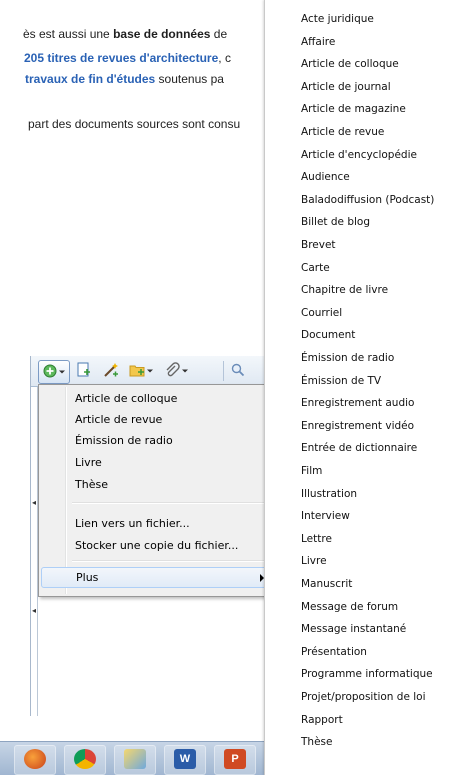 The width and height of the screenshot is (471, 775). Describe the element at coordinates (91, 484) in the screenshot. I see `menu-item-label: Thèse` at that location.